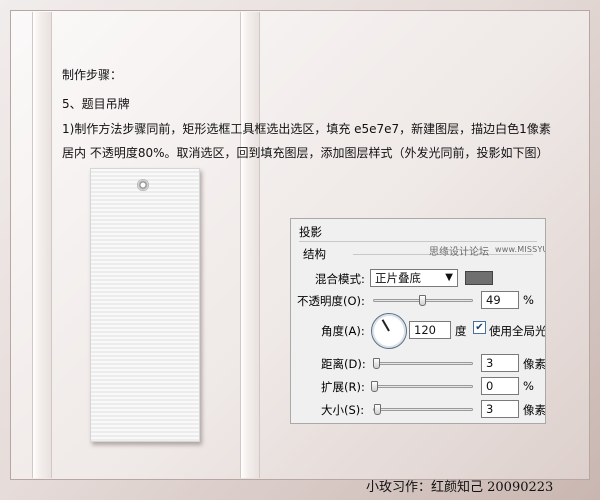 The width and height of the screenshot is (600, 500). What do you see at coordinates (92, 75) in the screenshot?
I see `instructions-heading: 制作步骤：` at bounding box center [92, 75].